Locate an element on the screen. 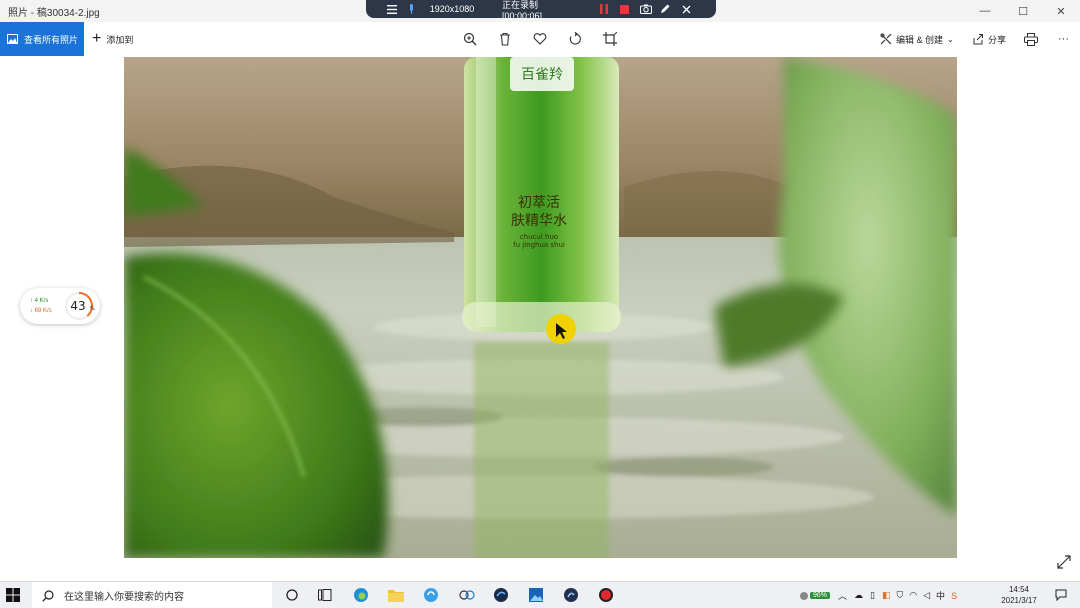 This screenshot has height=608, width=1080. minimize-button: — is located at coordinates (985, 11).